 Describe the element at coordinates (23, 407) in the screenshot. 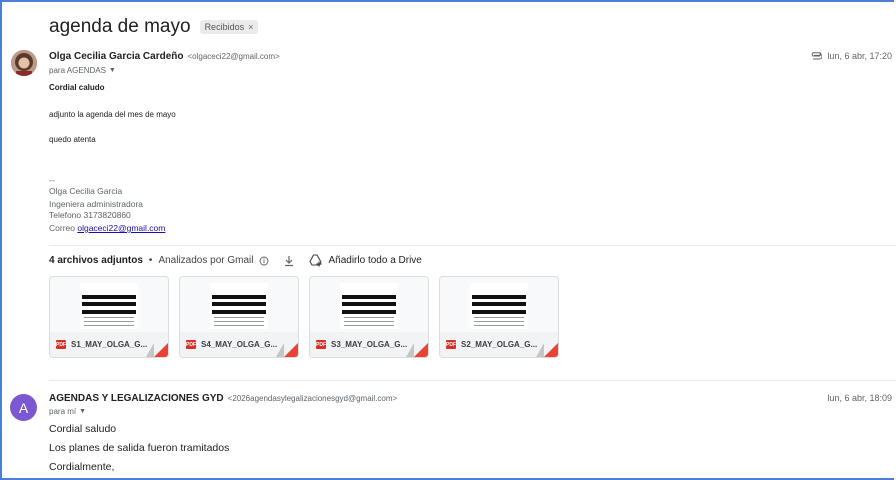

I see `sender-avatar: A` at that location.